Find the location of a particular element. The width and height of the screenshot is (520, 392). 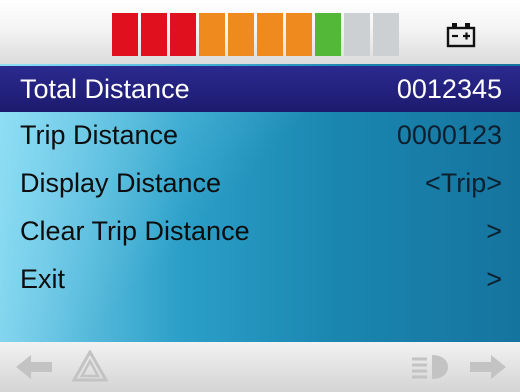

headlight-icon is located at coordinates (430, 367).